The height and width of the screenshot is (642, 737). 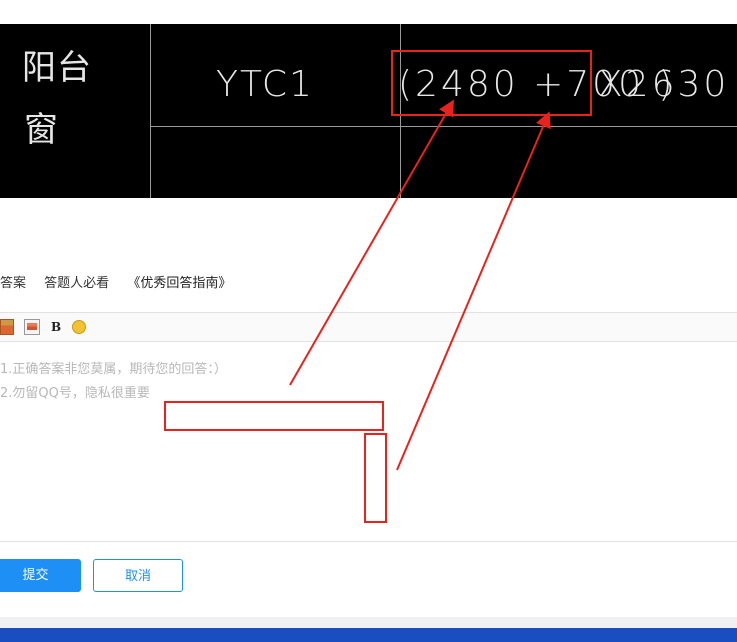 I want to click on cad-height-dimension: X2630, so click(x=664, y=84).